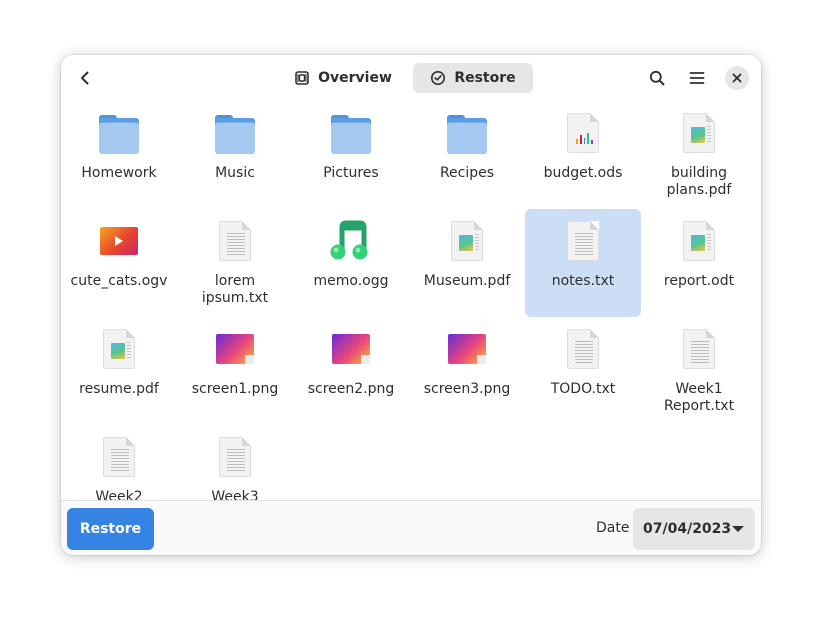 This screenshot has width=822, height=622. I want to click on tab-overview: Overview, so click(343, 78).